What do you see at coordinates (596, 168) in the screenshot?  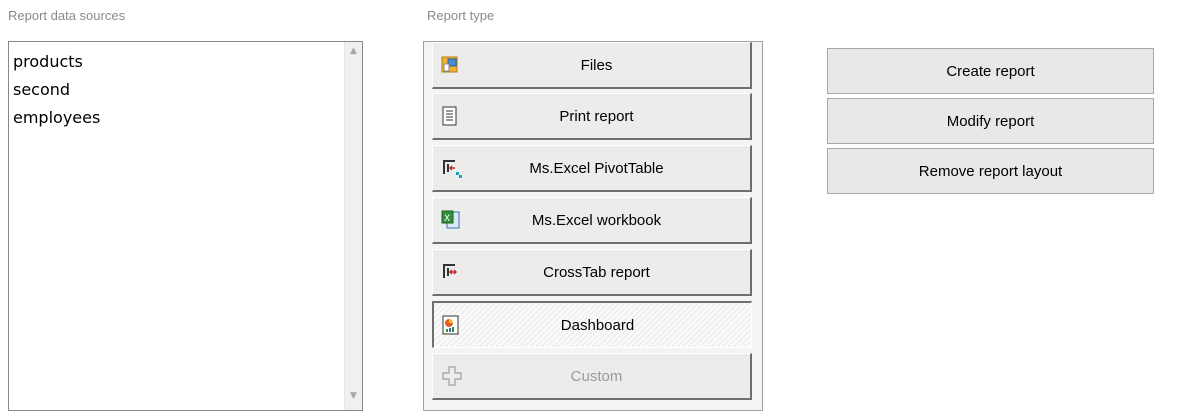 I see `report-type-label: Ms.Excel PivotTable` at bounding box center [596, 168].